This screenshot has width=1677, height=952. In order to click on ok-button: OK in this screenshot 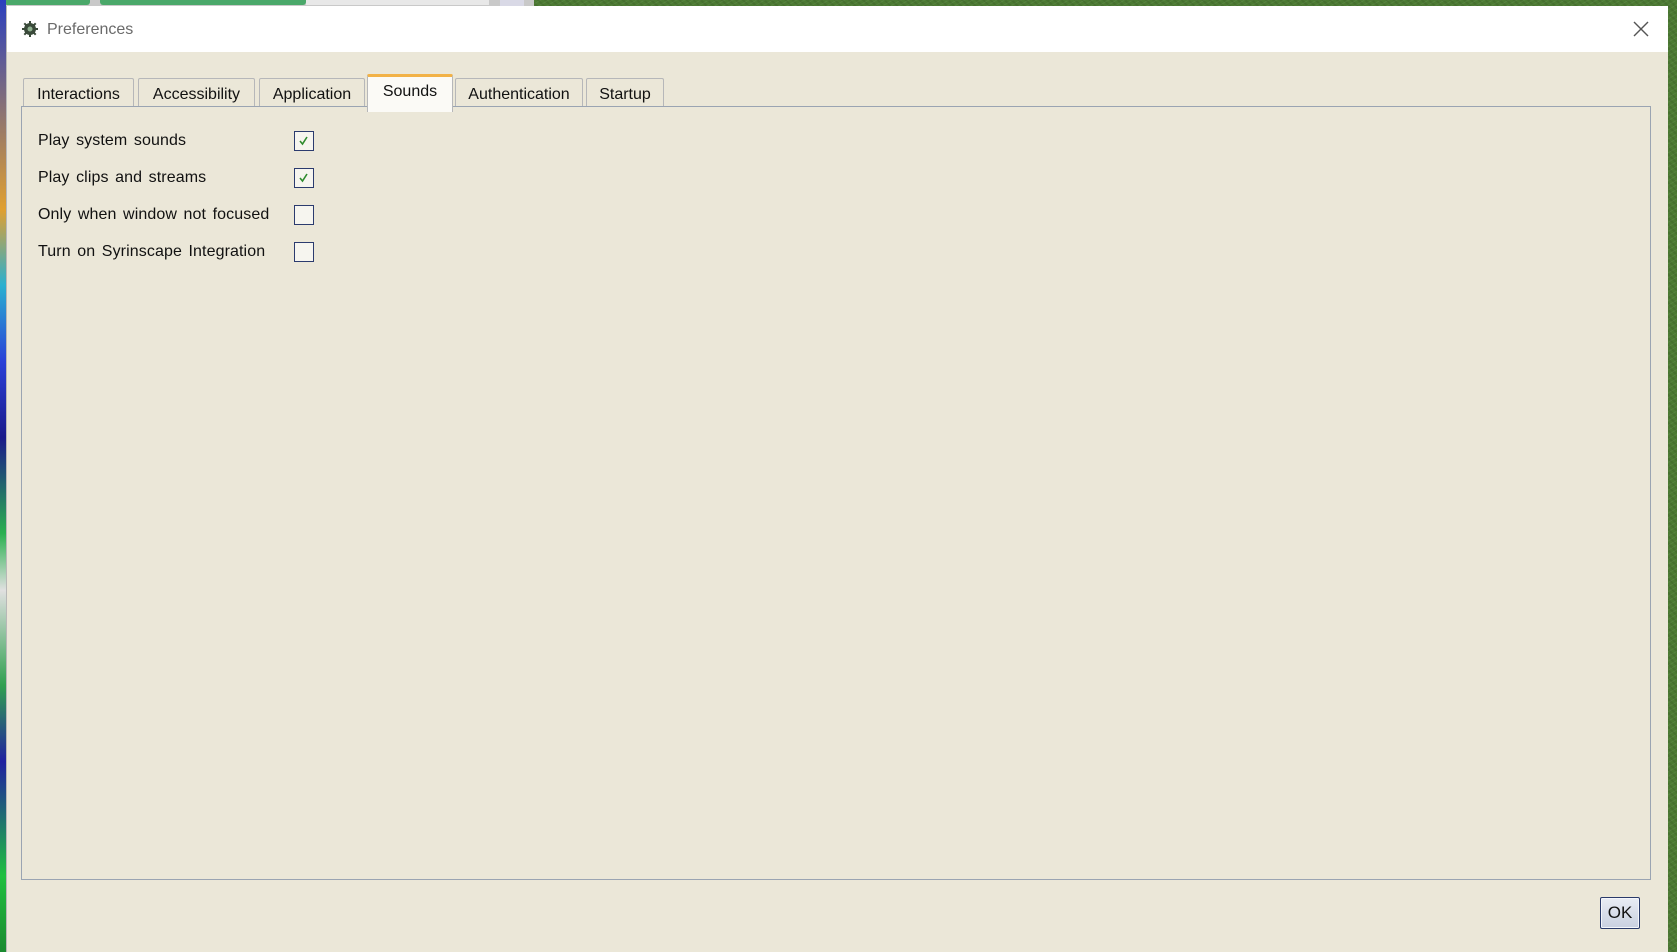, I will do `click(1620, 913)`.